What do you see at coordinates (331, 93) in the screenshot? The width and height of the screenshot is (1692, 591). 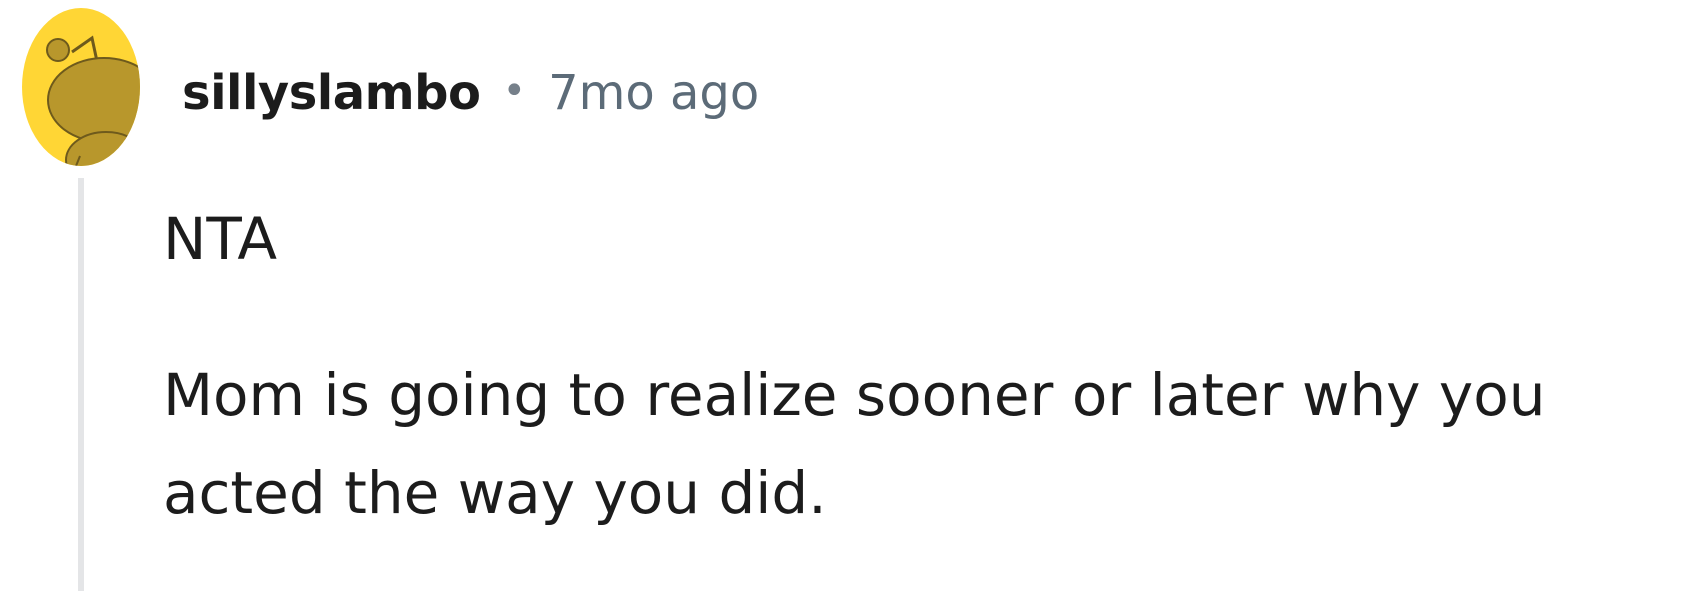 I see `comment-author: sillyslambo` at bounding box center [331, 93].